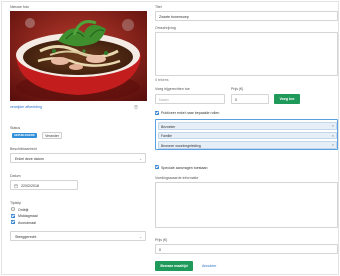 This screenshot has height=276, width=340. Describe the element at coordinates (177, 178) in the screenshot. I see `nutrition-info-label: Voedingswaarde informatie` at that location.